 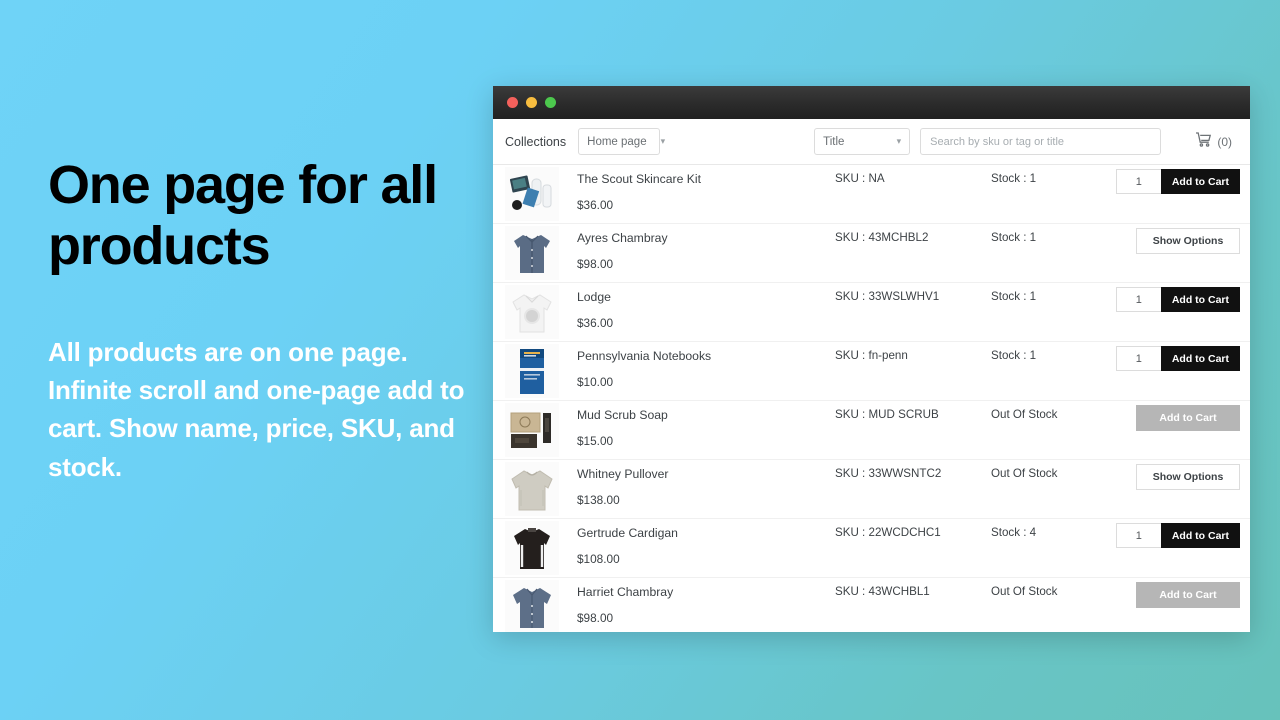 What do you see at coordinates (871, 102) in the screenshot?
I see `window-titlebar` at bounding box center [871, 102].